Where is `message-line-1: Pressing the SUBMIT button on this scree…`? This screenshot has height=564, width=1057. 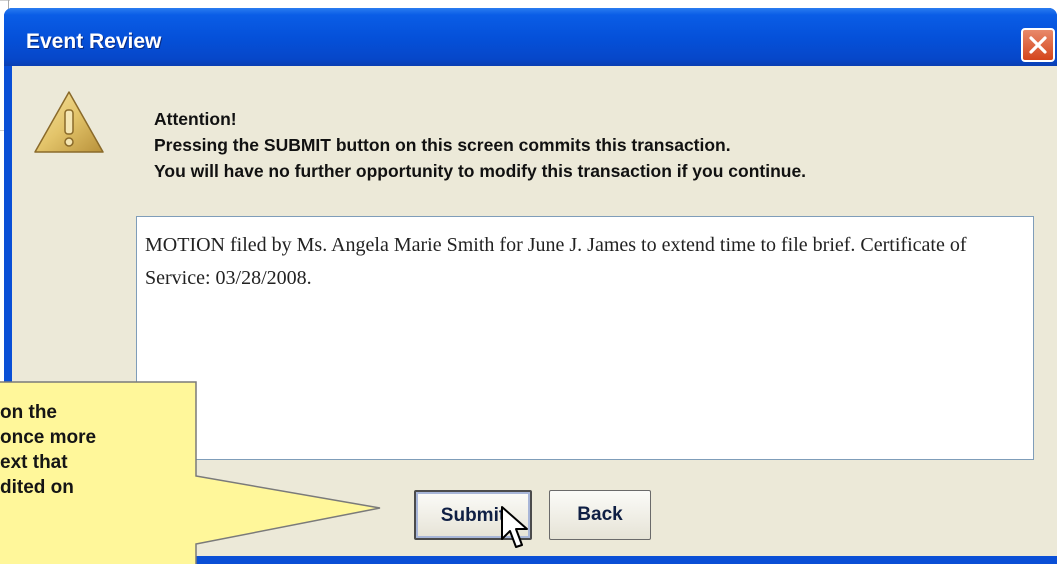
message-line-1: Pressing the SUBMIT button on this scree… is located at coordinates (442, 145).